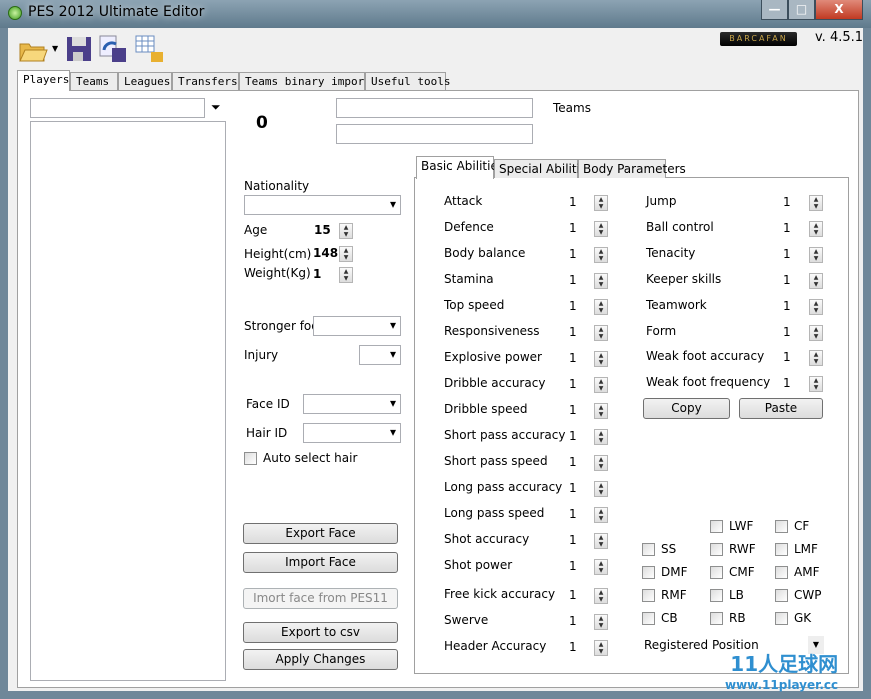  Describe the element at coordinates (839, 10) in the screenshot. I see `close-button: X` at that location.